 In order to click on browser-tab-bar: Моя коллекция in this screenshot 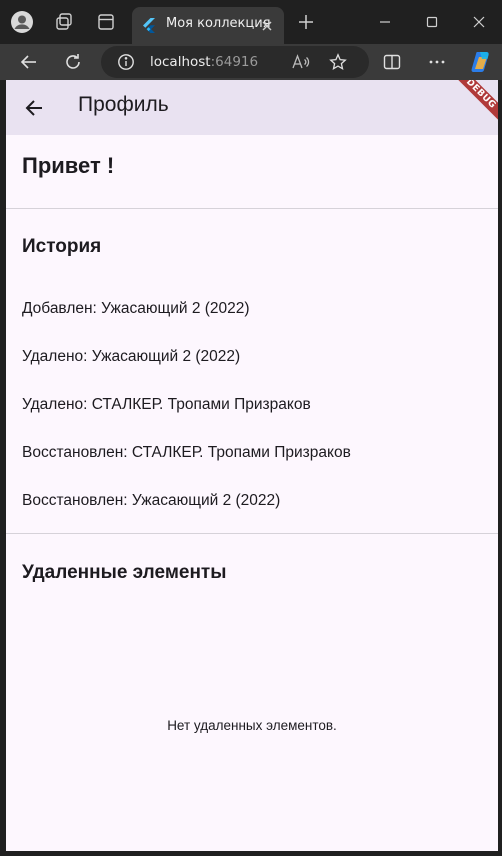, I will do `click(251, 22)`.